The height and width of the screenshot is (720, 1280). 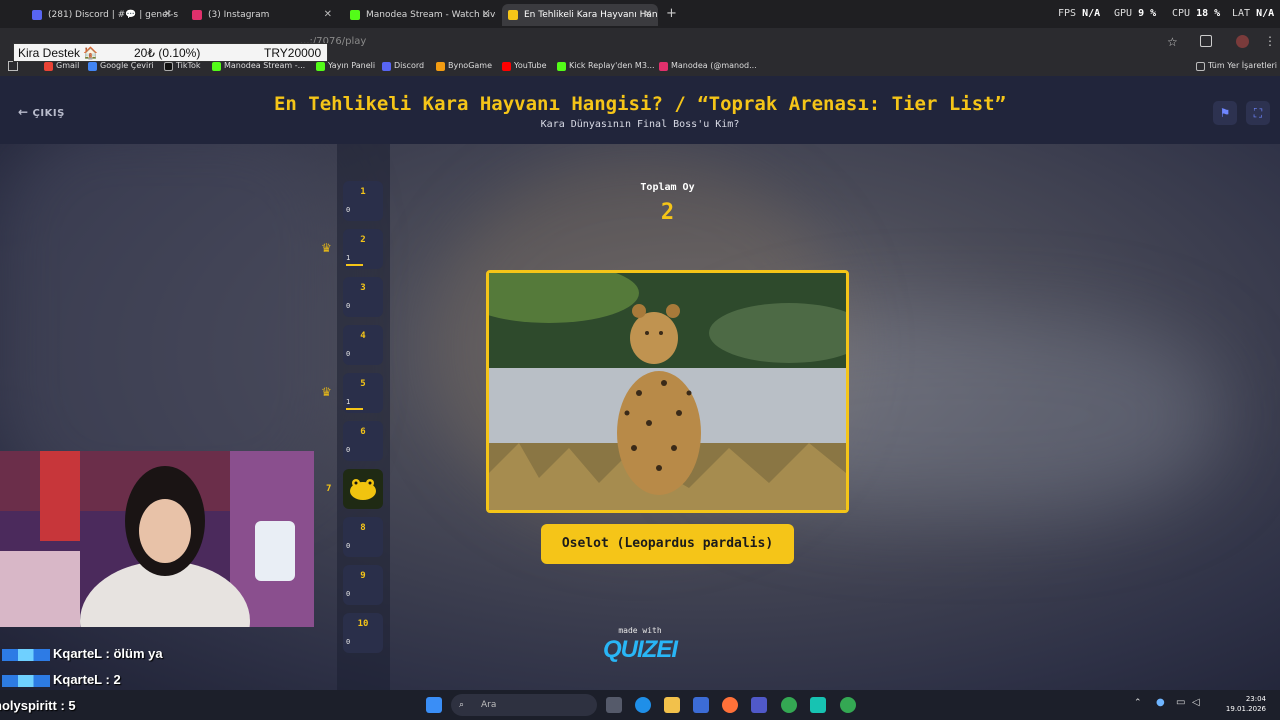 What do you see at coordinates (1270, 41) in the screenshot?
I see `menu-icon: ⋮` at bounding box center [1270, 41].